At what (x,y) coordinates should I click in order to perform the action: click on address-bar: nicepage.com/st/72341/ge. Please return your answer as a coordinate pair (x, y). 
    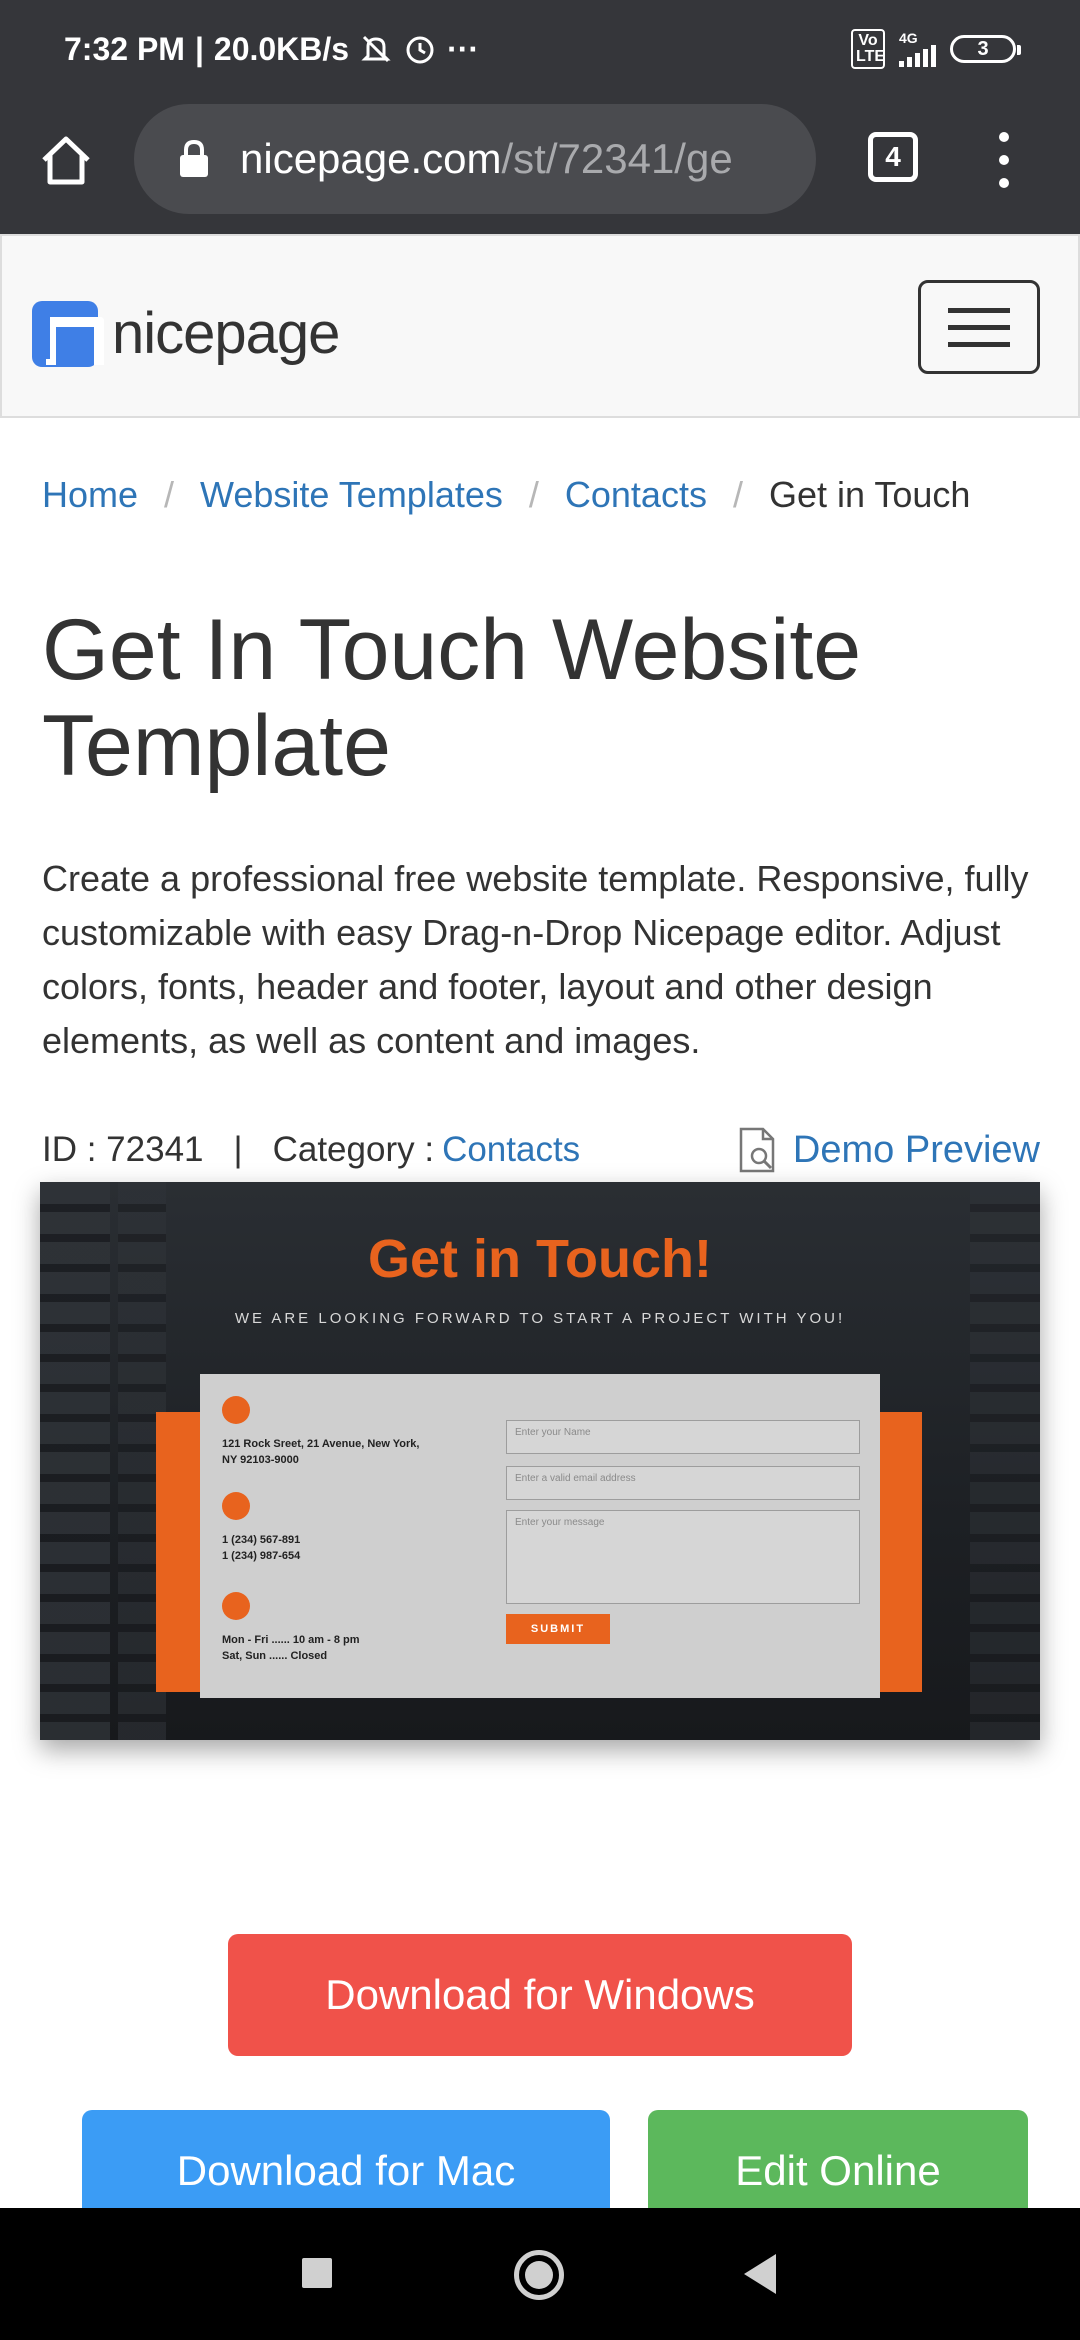
    Looking at the image, I should click on (475, 159).